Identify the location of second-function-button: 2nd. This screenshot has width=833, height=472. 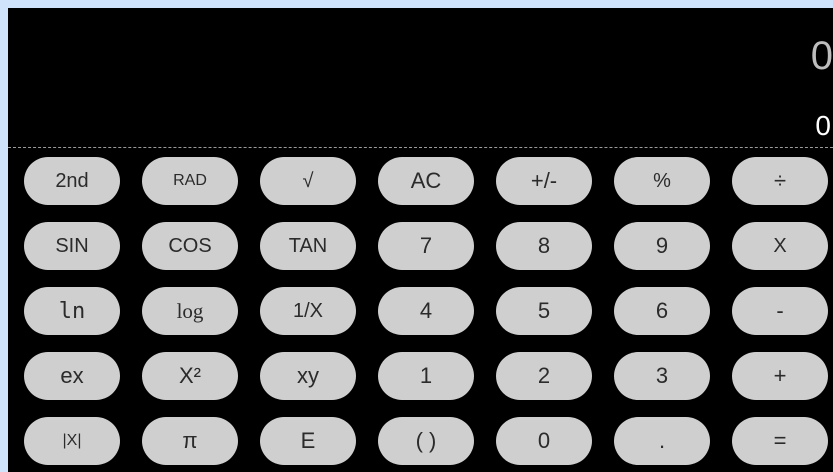
(72, 181).